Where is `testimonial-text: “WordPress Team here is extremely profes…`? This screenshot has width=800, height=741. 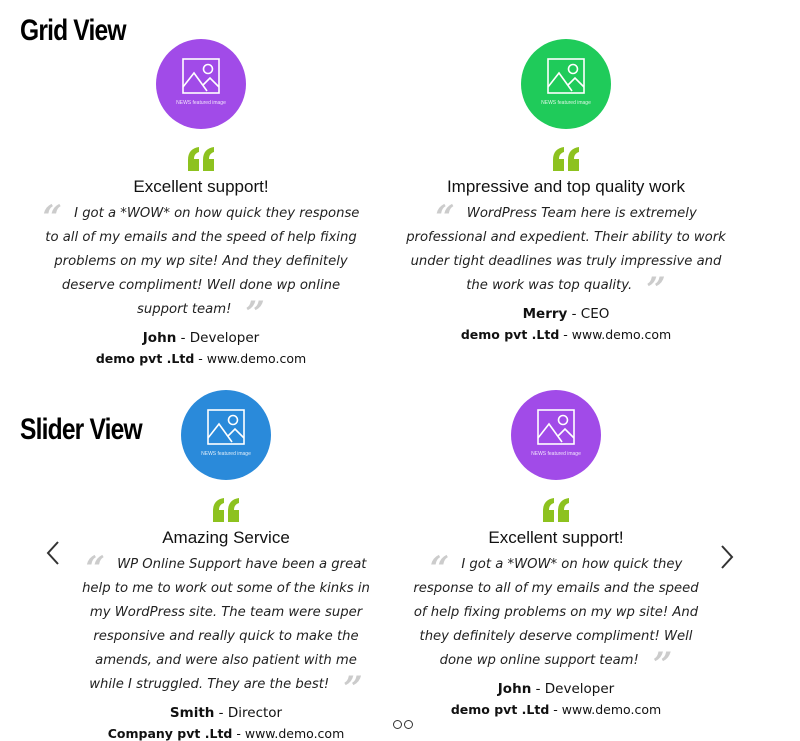 testimonial-text: “WordPress Team here is extremely profes… is located at coordinates (566, 254).